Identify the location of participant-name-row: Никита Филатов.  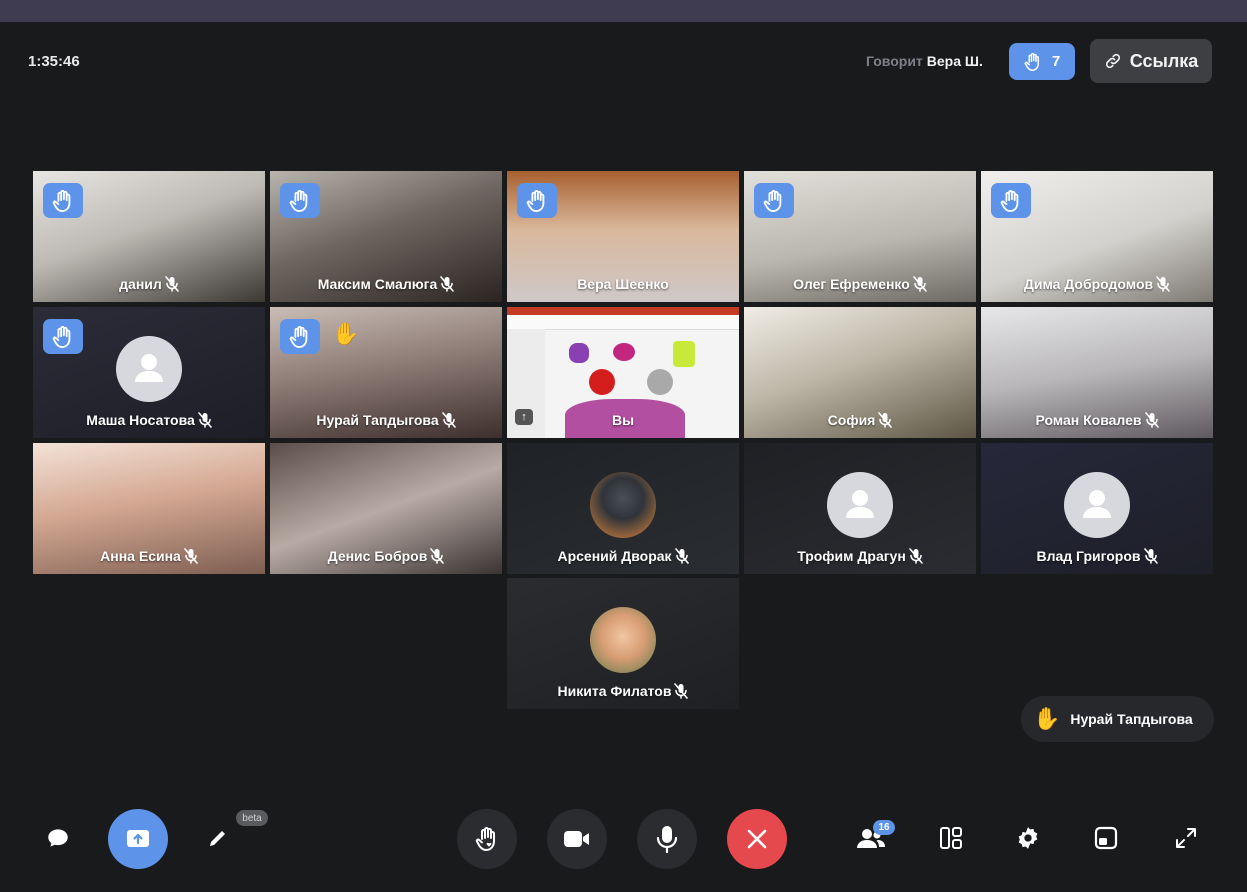
(623, 691).